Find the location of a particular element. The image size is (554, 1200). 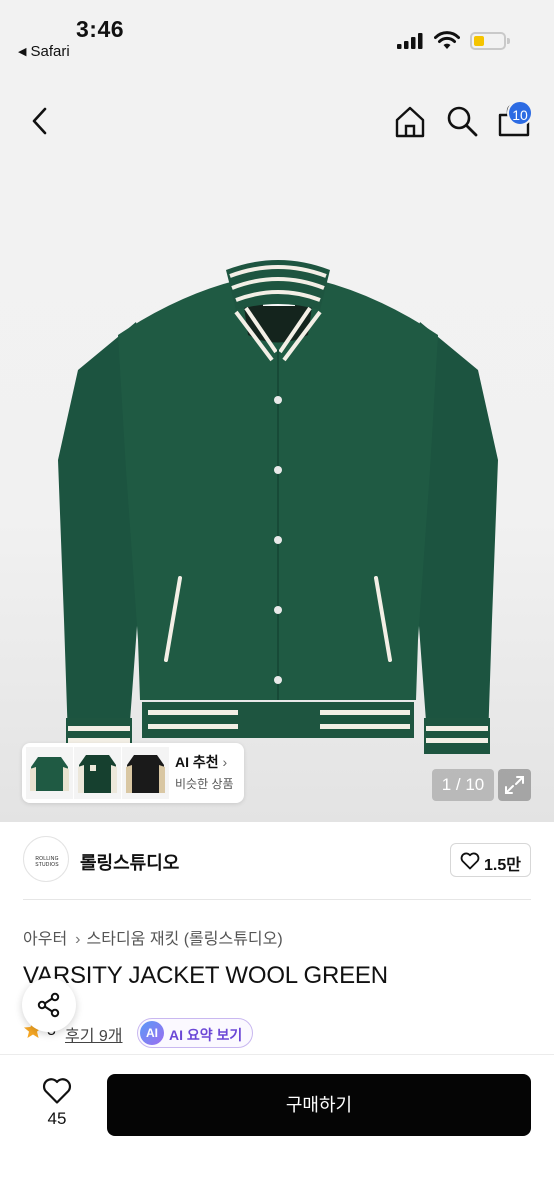

status-bar: 3:46 ◀ Safari is located at coordinates (277, 35).